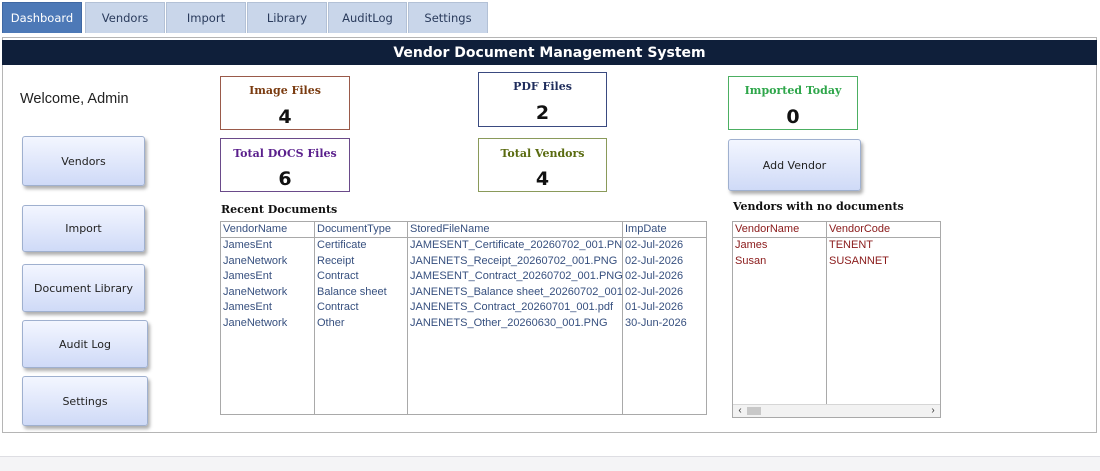 The image size is (1100, 471). What do you see at coordinates (515, 262) in the screenshot?
I see `table-cell: JANENETS_Receipt_20260702_001.PNG` at bounding box center [515, 262].